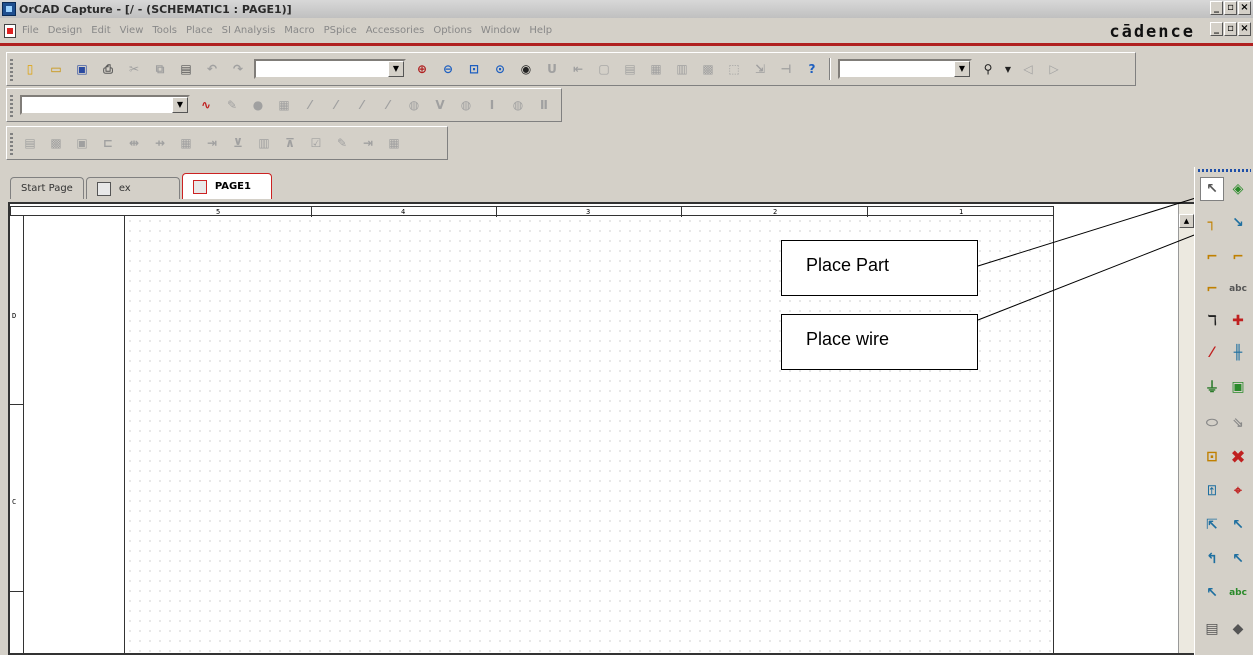  What do you see at coordinates (526, 69) in the screenshot?
I see `visible-icon: ◉` at bounding box center [526, 69].